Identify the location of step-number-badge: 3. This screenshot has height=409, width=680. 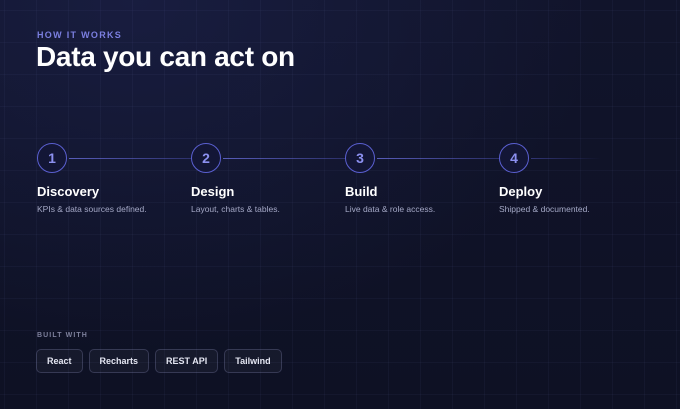
(360, 158).